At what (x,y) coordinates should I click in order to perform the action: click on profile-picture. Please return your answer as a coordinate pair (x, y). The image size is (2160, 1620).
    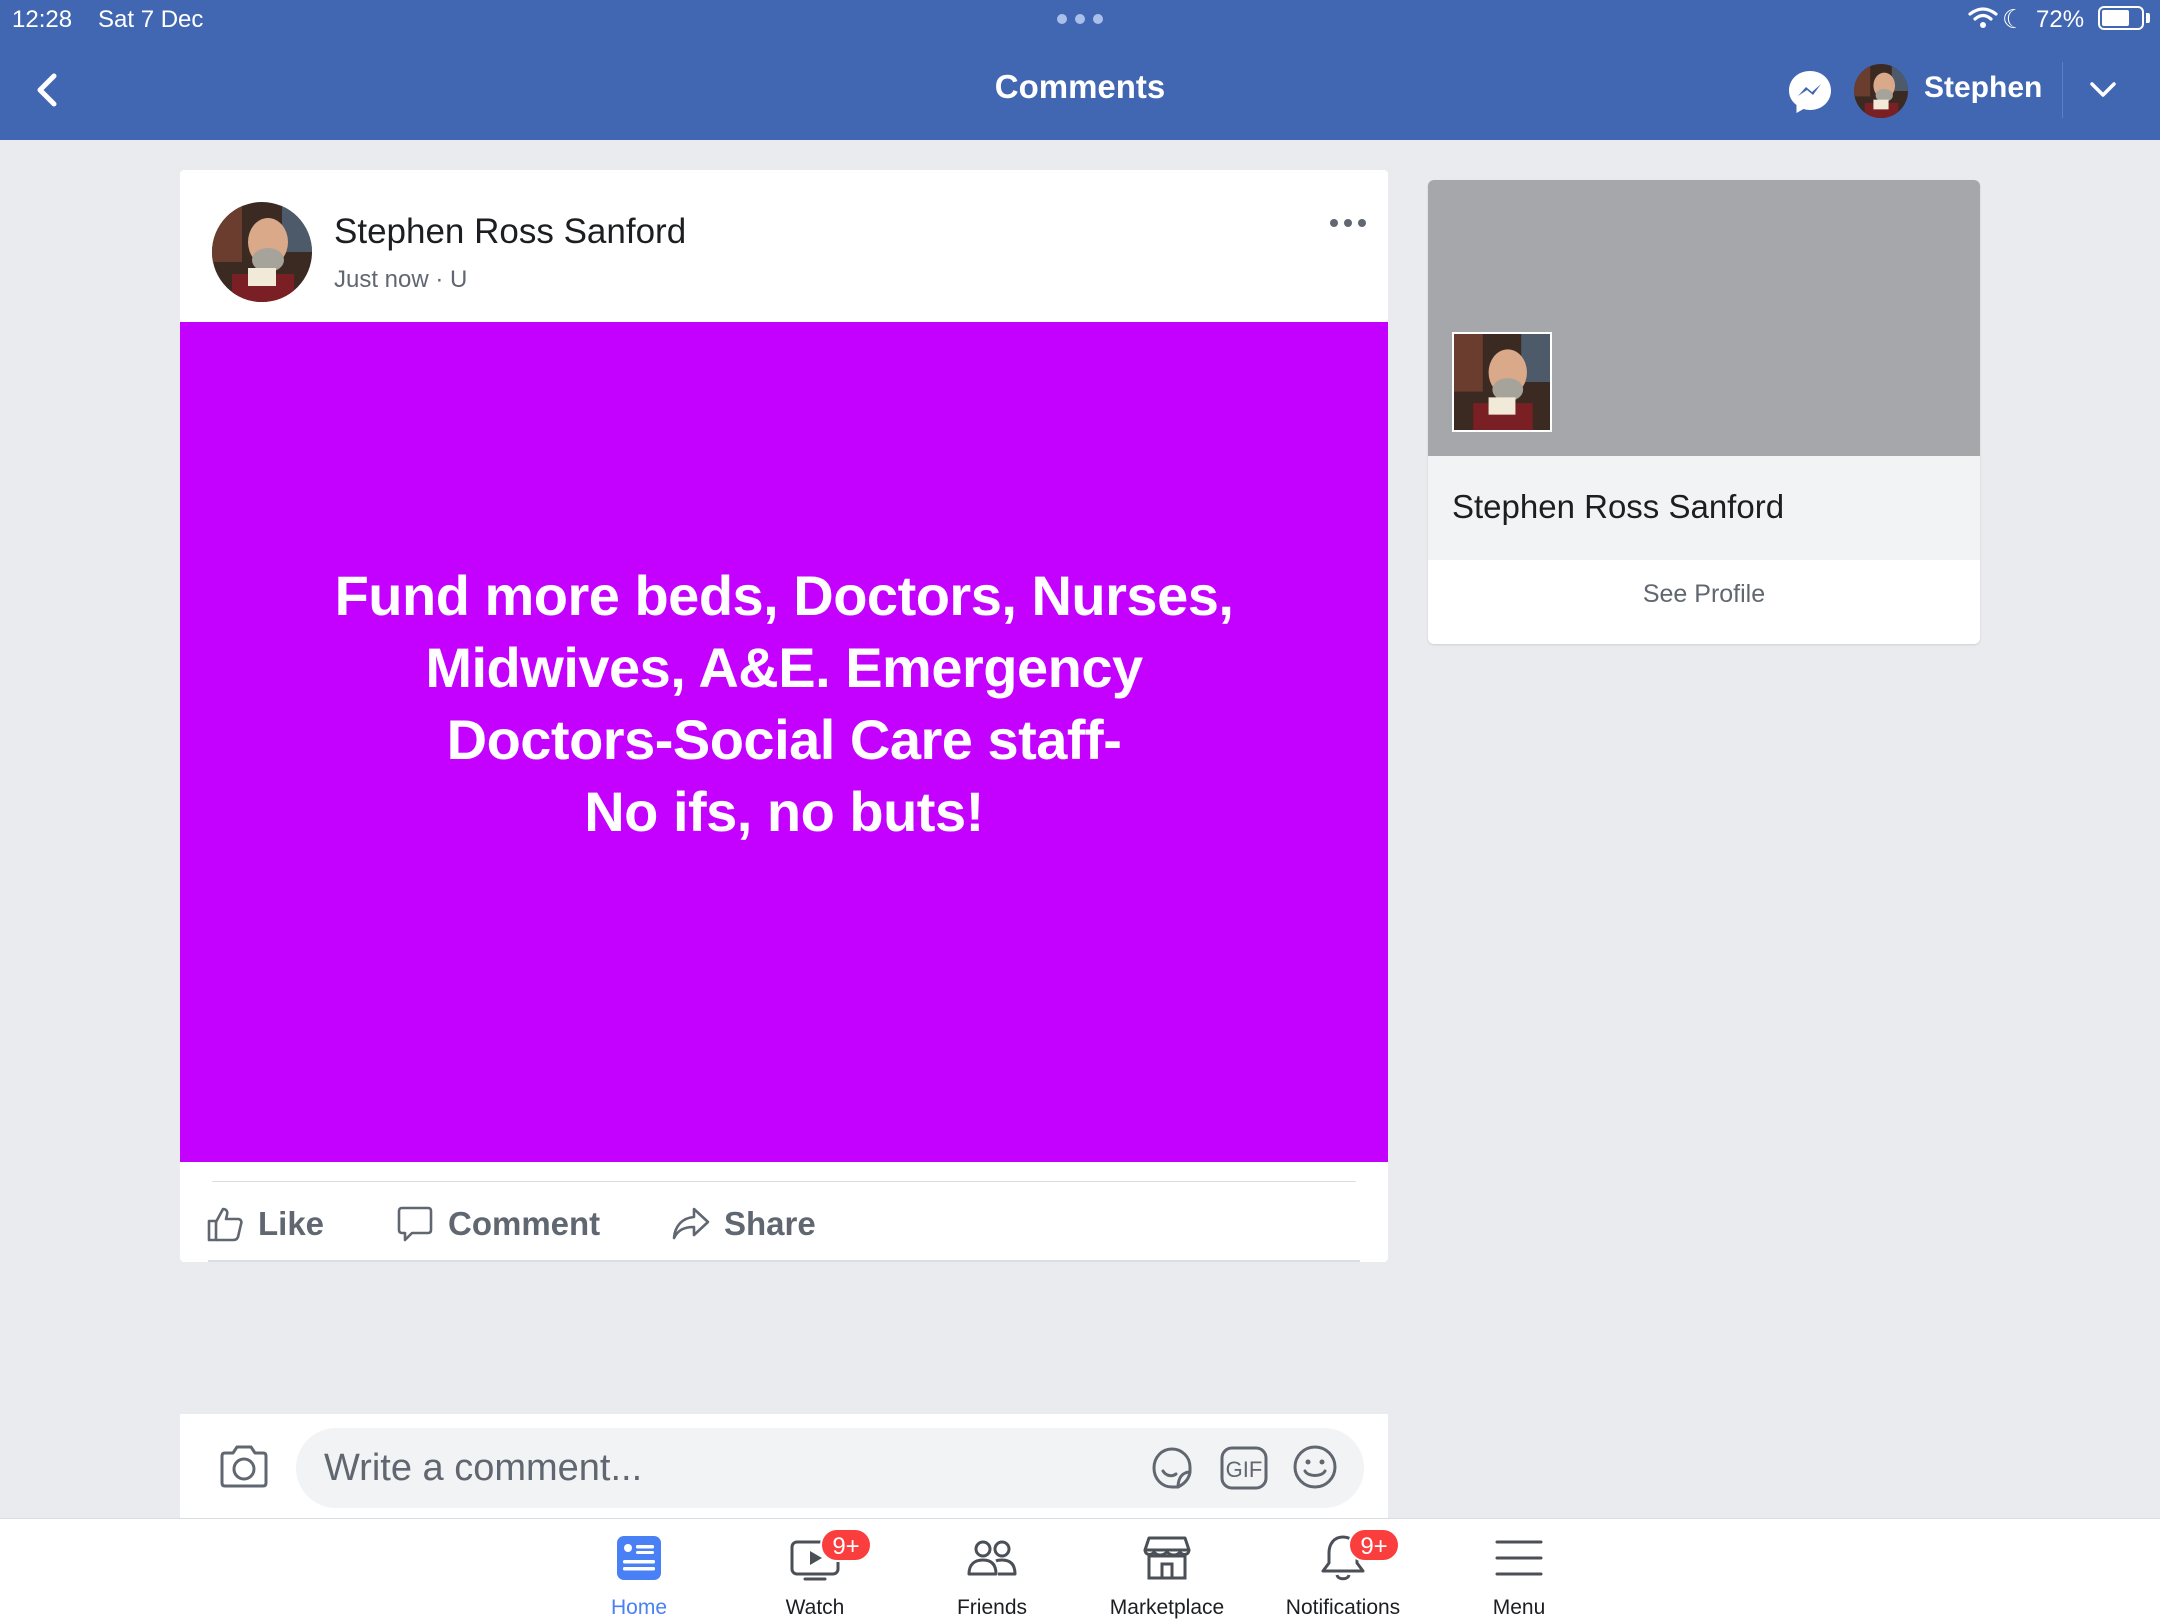
    Looking at the image, I should click on (1502, 382).